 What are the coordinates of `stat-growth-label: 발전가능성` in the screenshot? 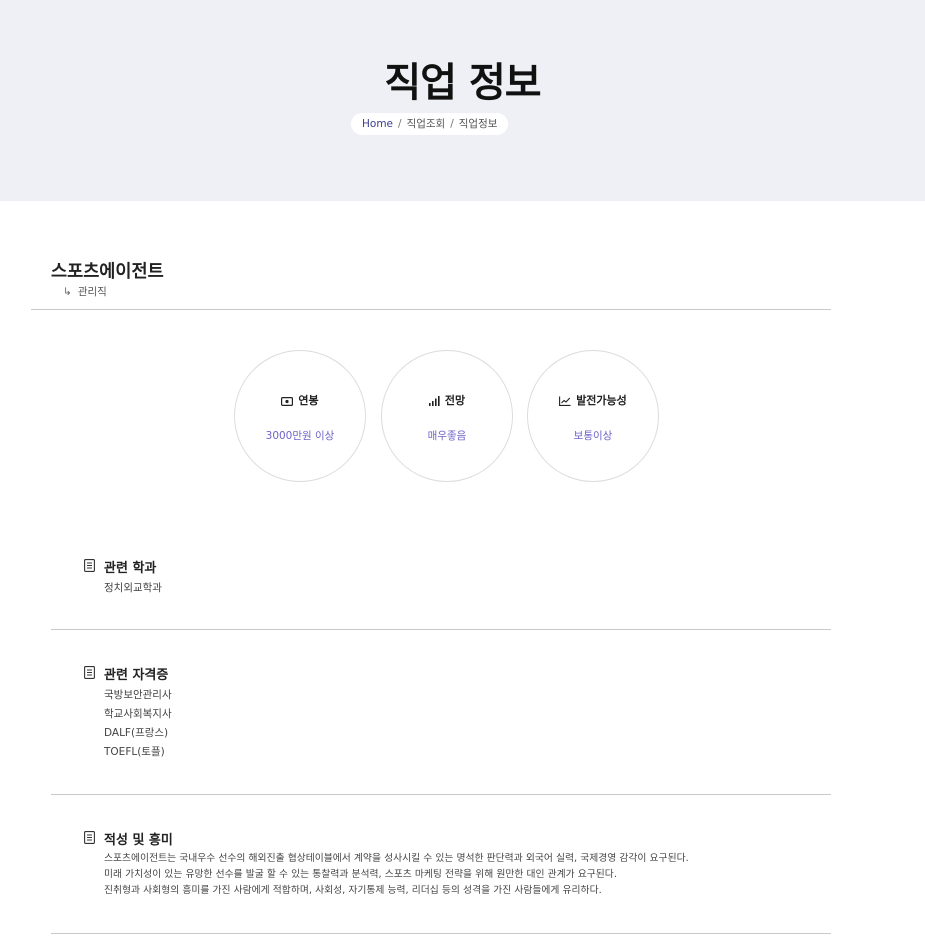 It's located at (601, 400).